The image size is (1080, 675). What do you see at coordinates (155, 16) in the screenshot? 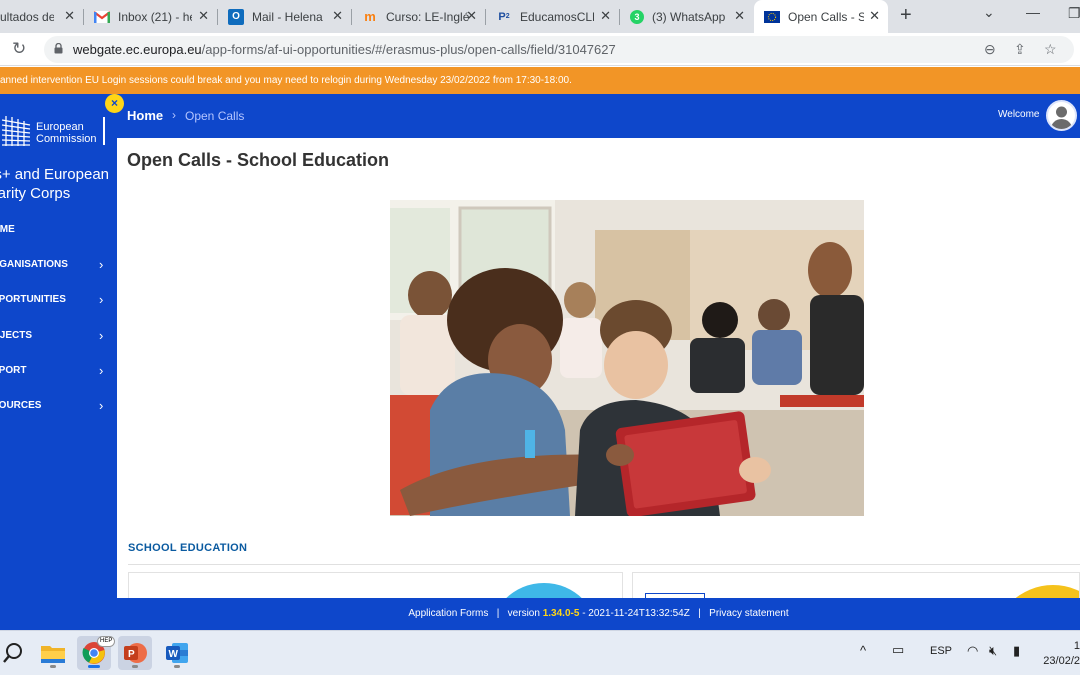
I see `tab-title: Inbox (21) - he` at bounding box center [155, 16].